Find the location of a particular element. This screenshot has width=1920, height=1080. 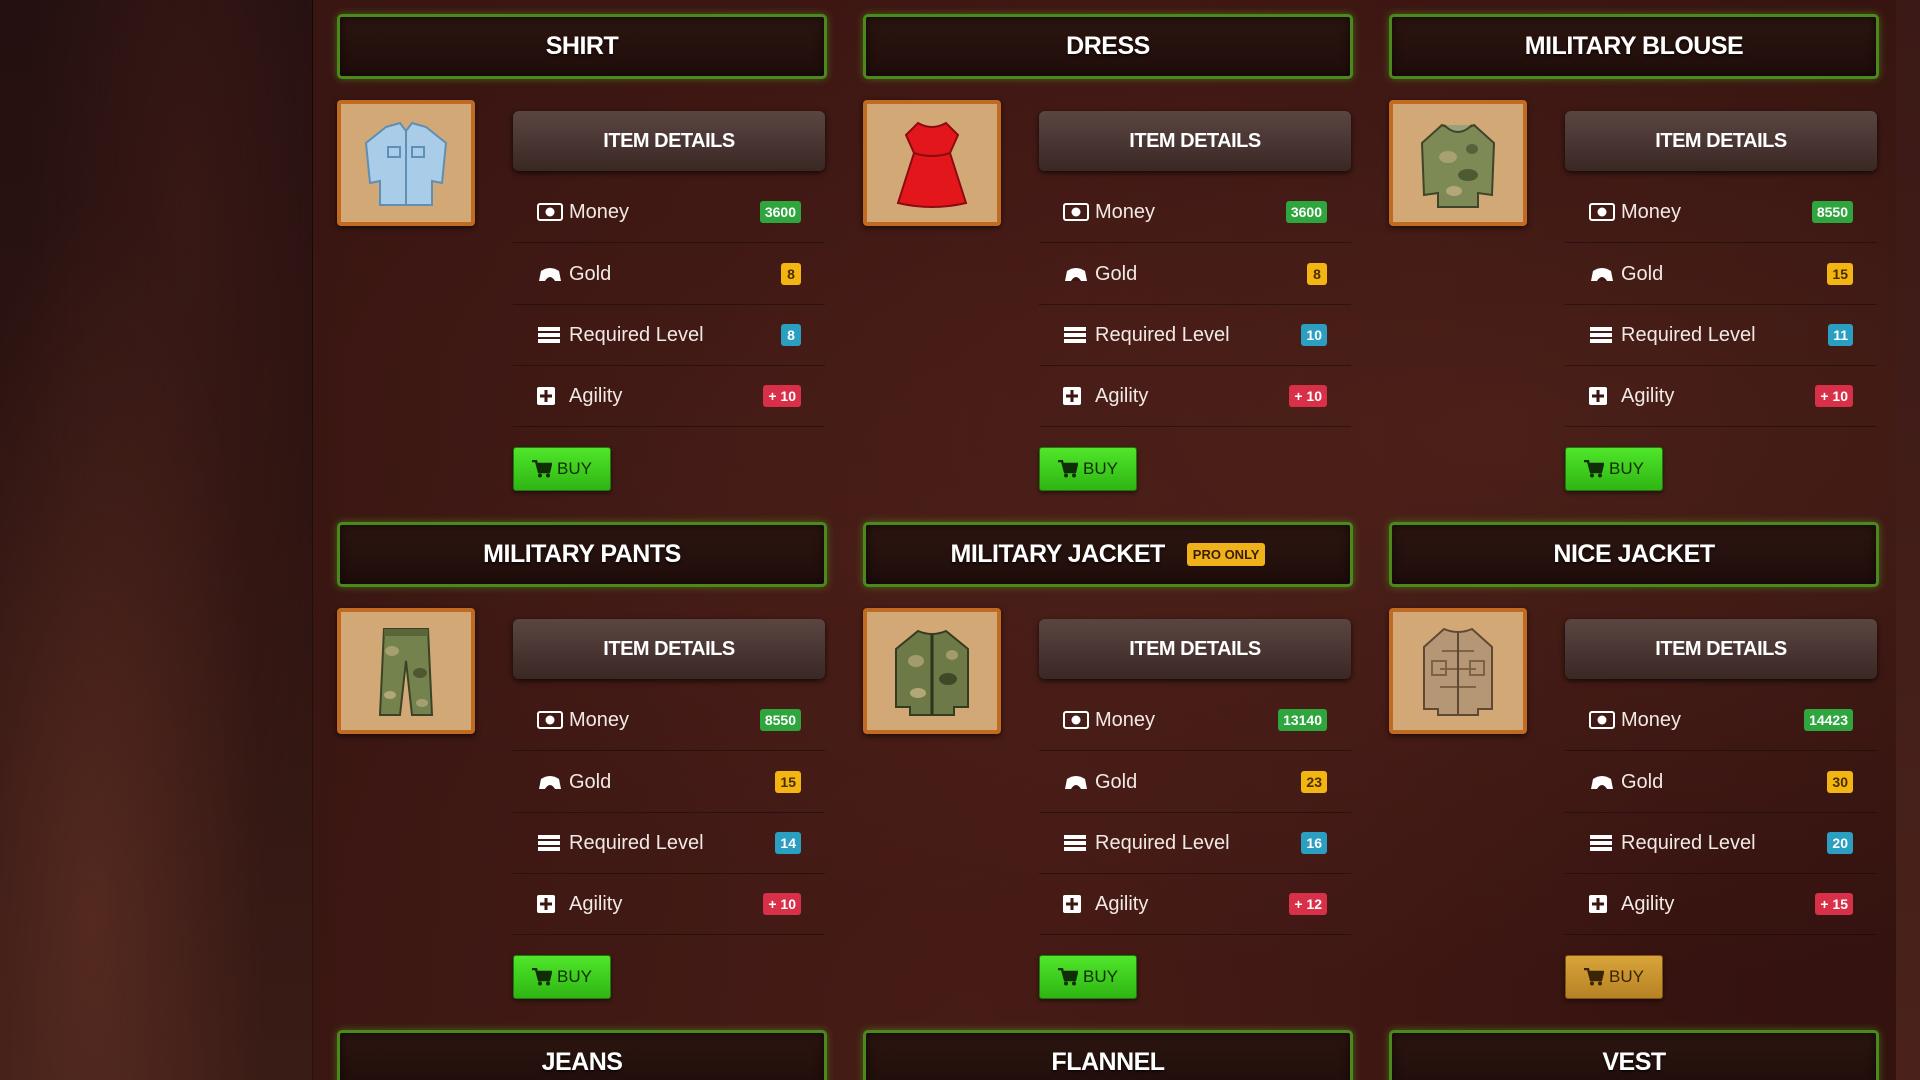

required-level-value: 10 is located at coordinates (1314, 335).